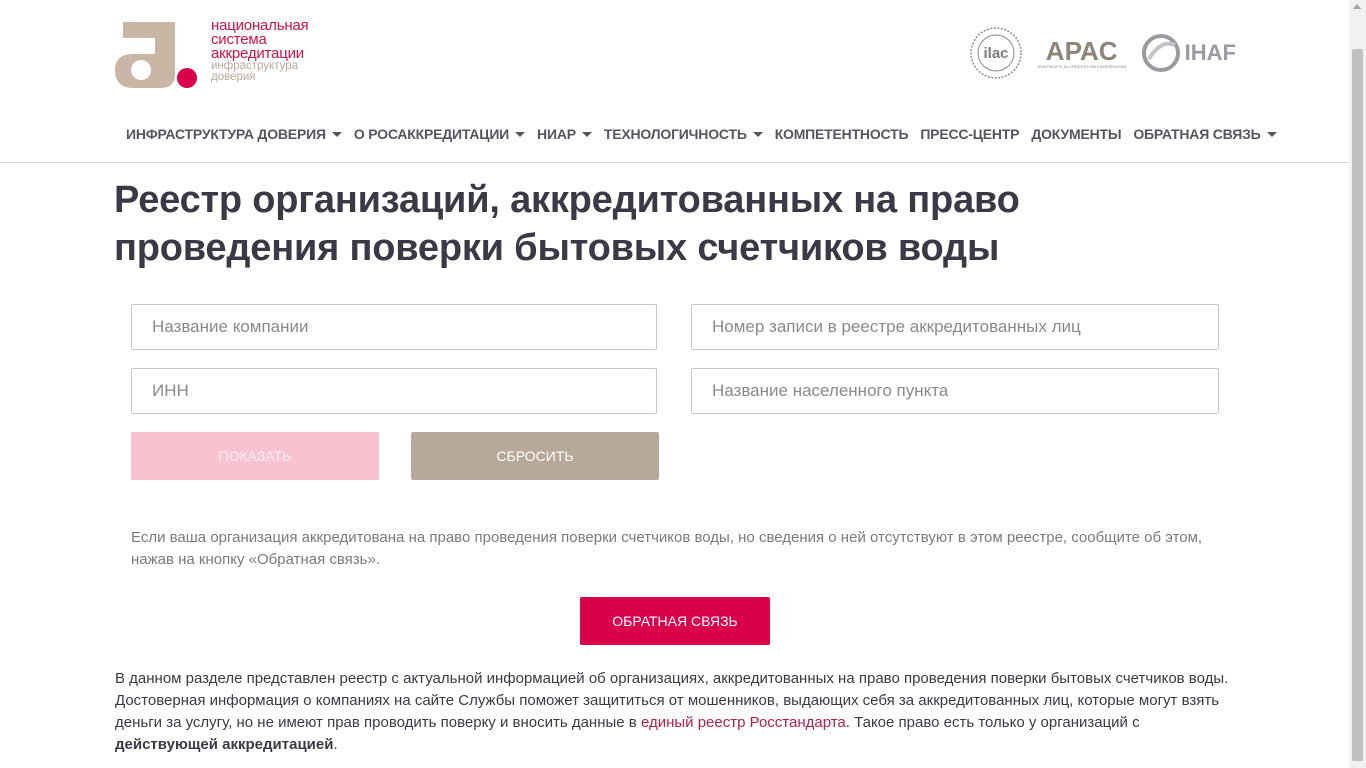 Image resolution: width=1366 pixels, height=768 pixels. I want to click on logo-mark-icon, so click(156, 55).